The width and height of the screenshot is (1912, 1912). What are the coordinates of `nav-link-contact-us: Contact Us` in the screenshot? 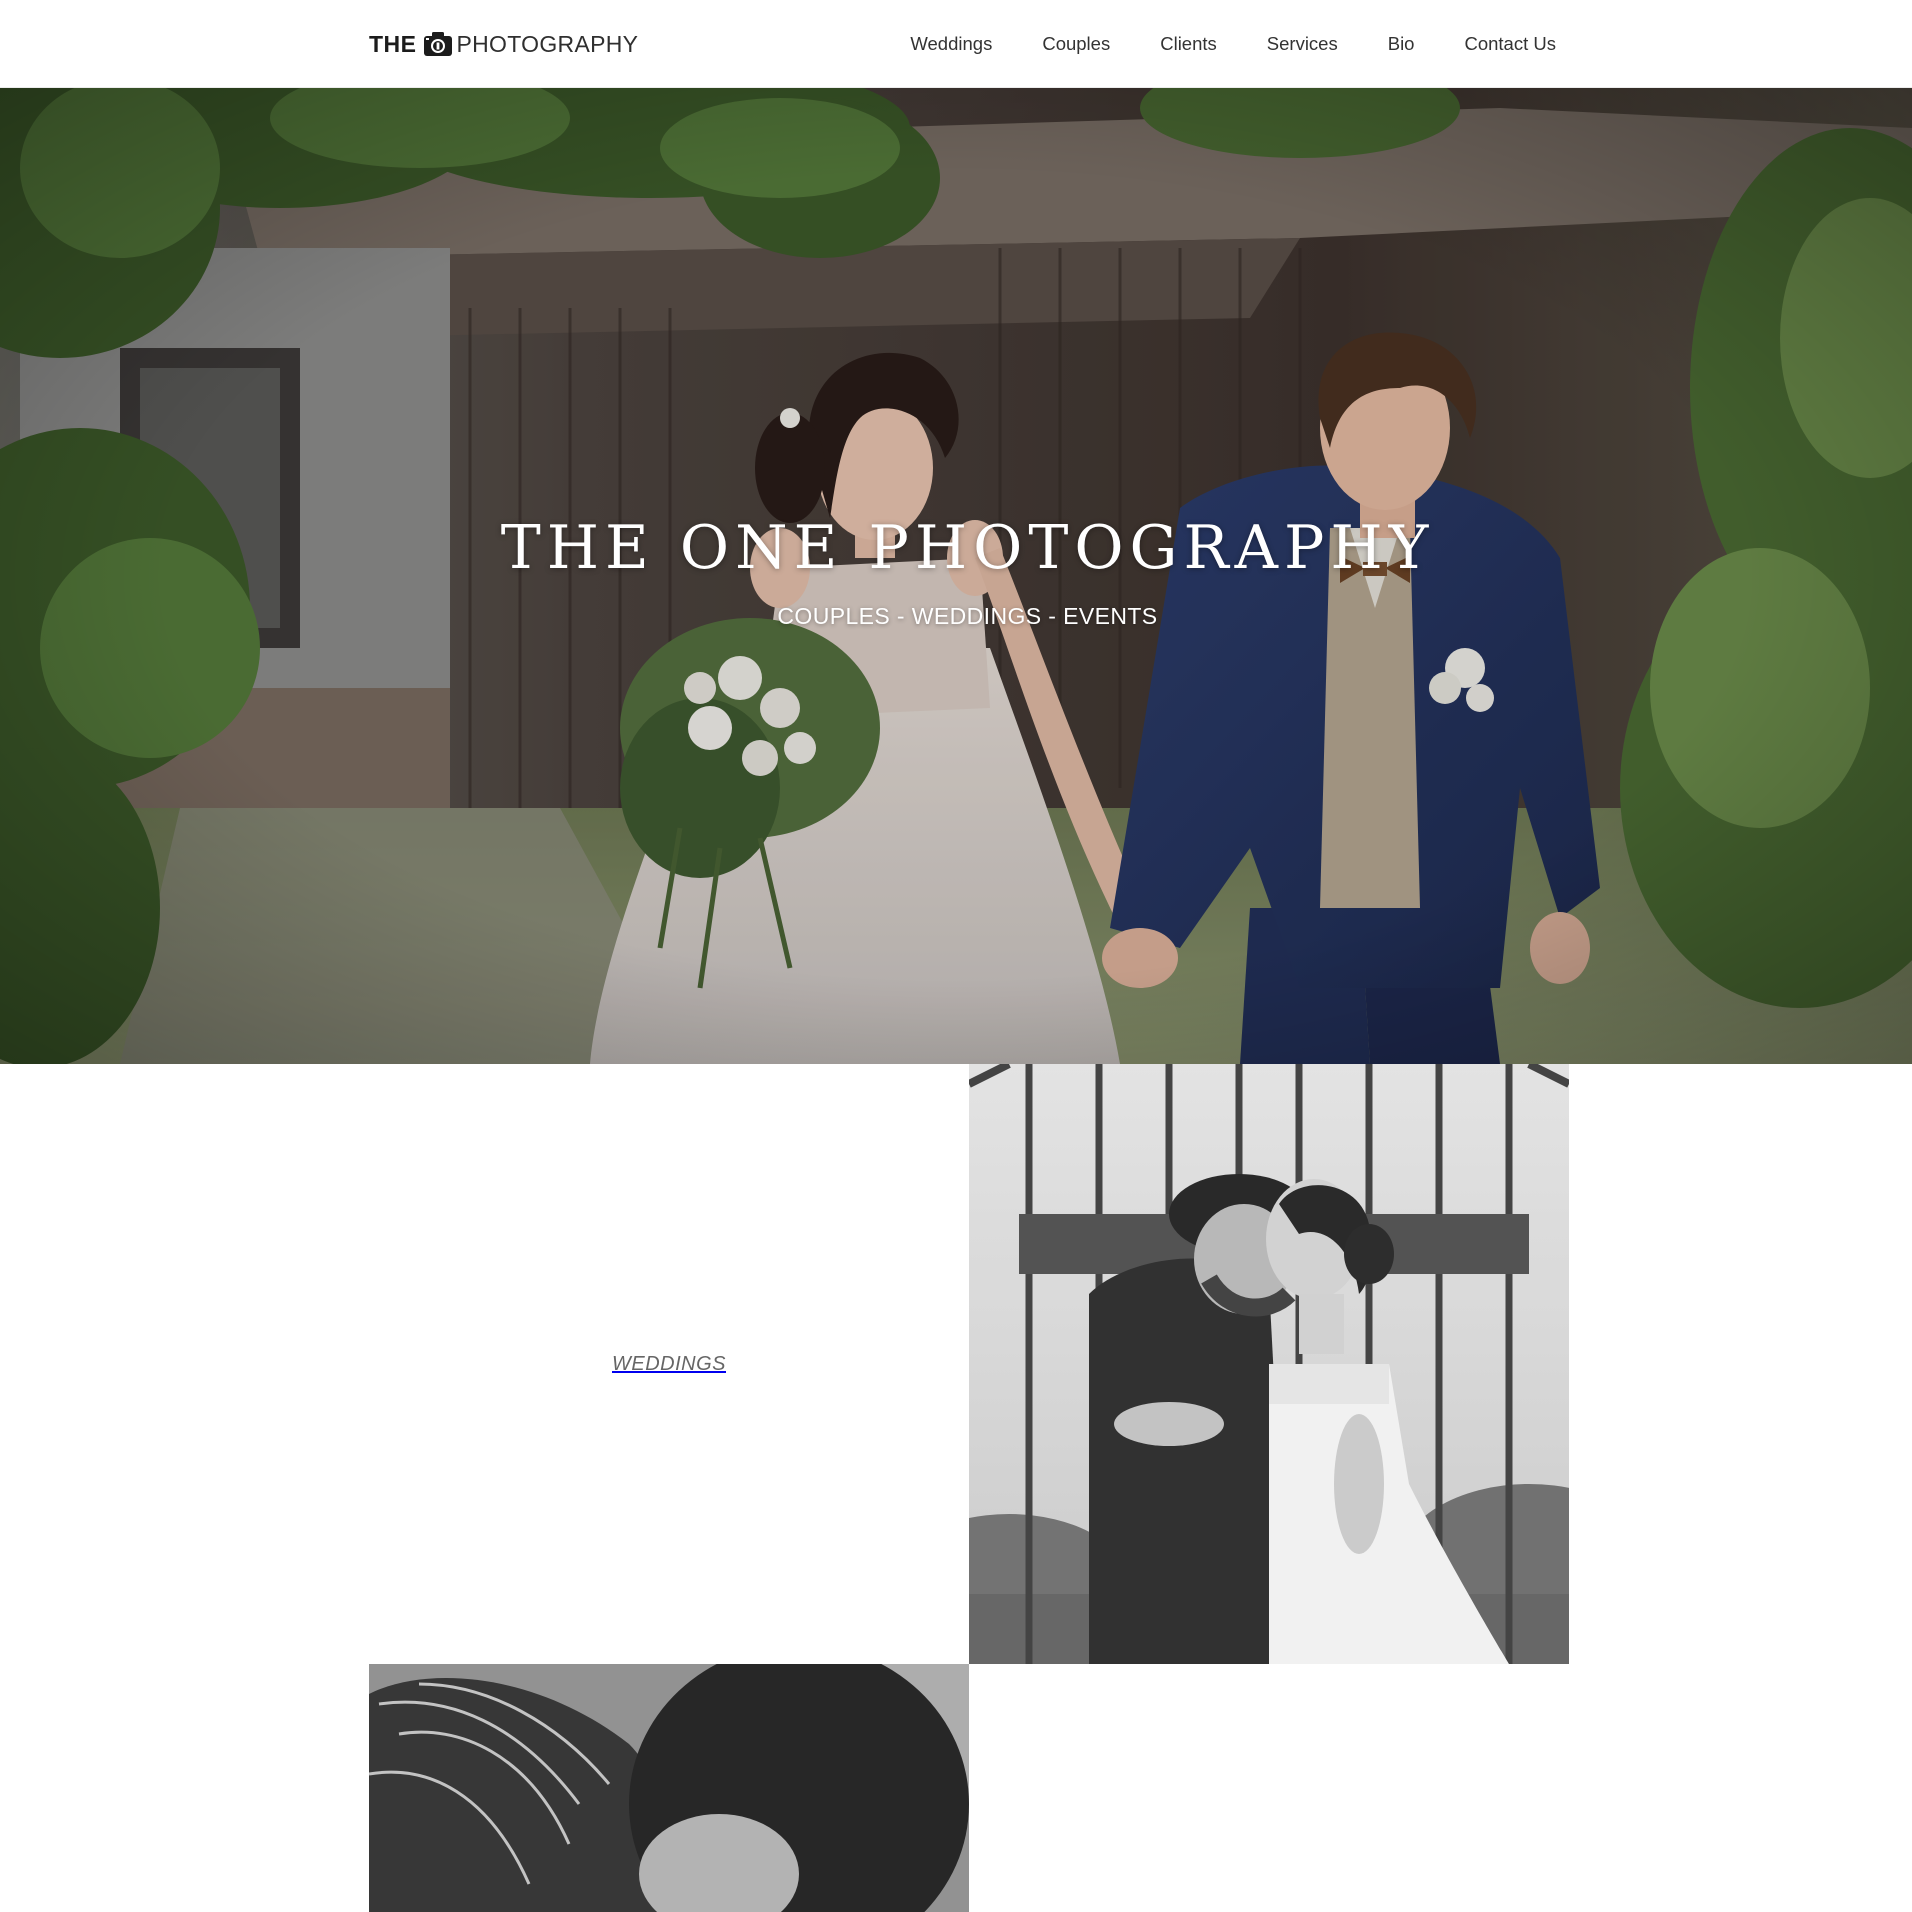 It's located at (1510, 44).